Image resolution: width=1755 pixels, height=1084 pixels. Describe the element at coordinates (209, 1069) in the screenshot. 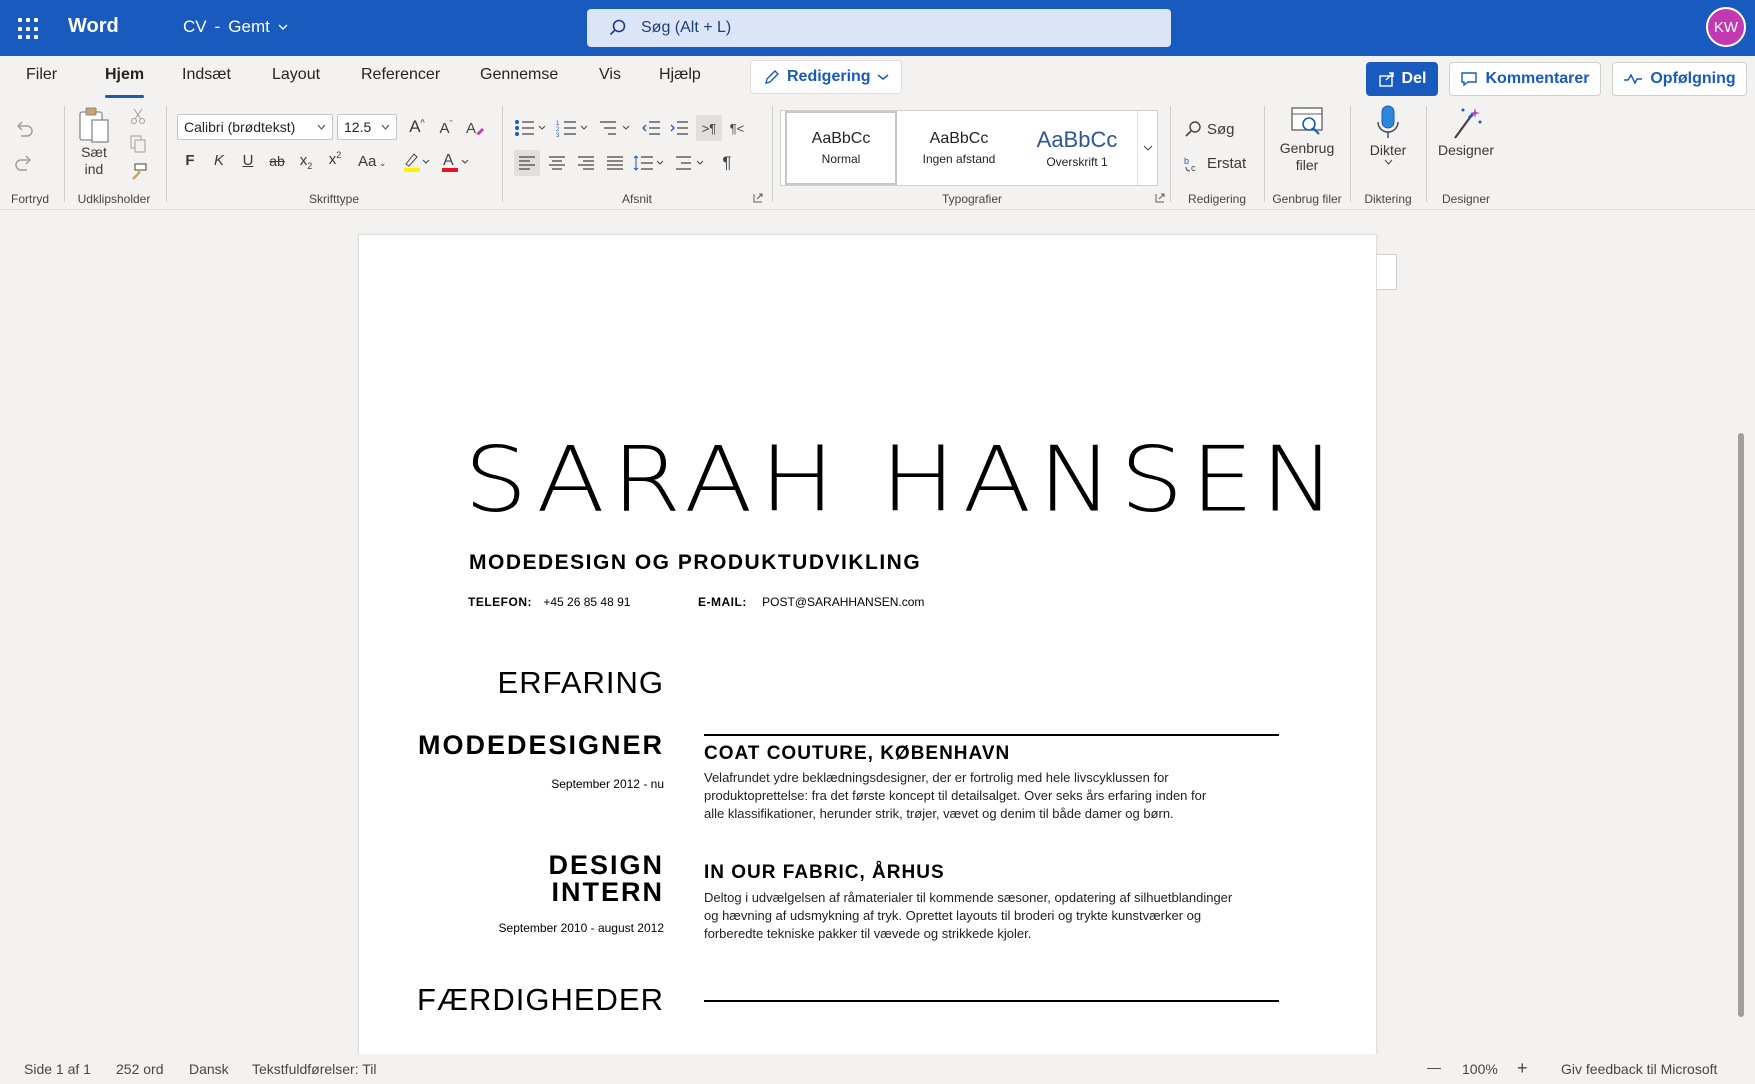

I see `language: Dansk` at that location.